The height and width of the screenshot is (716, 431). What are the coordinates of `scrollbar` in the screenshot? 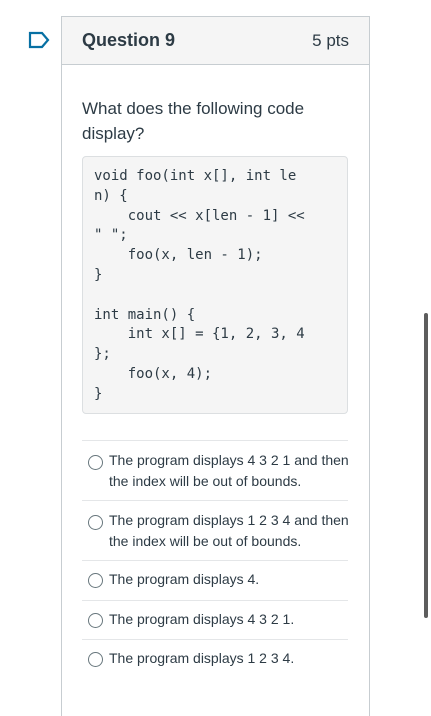 It's located at (426, 465).